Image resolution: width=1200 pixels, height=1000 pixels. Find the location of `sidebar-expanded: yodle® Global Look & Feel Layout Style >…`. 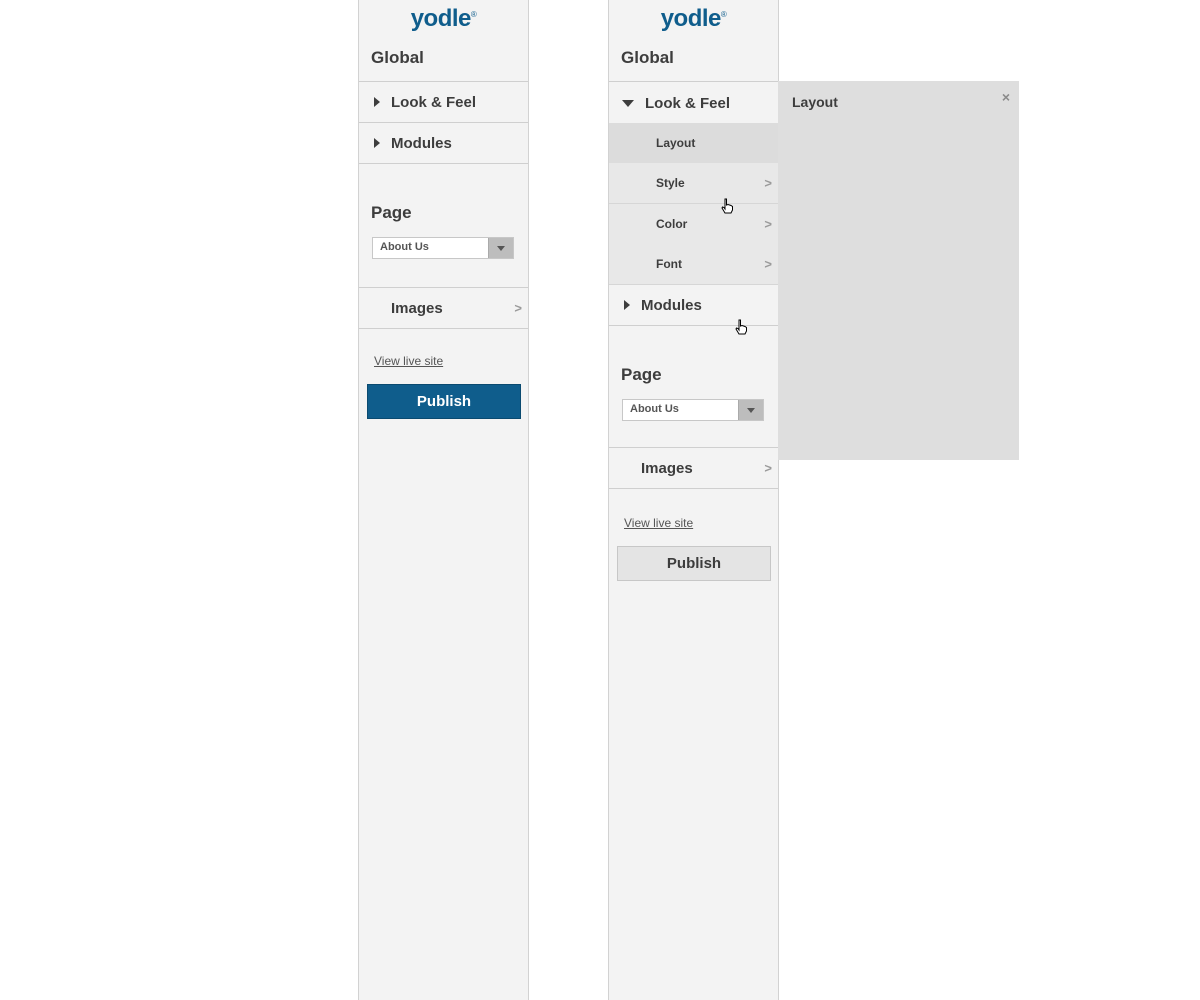

sidebar-expanded: yodle® Global Look & Feel Layout Style >… is located at coordinates (693, 500).